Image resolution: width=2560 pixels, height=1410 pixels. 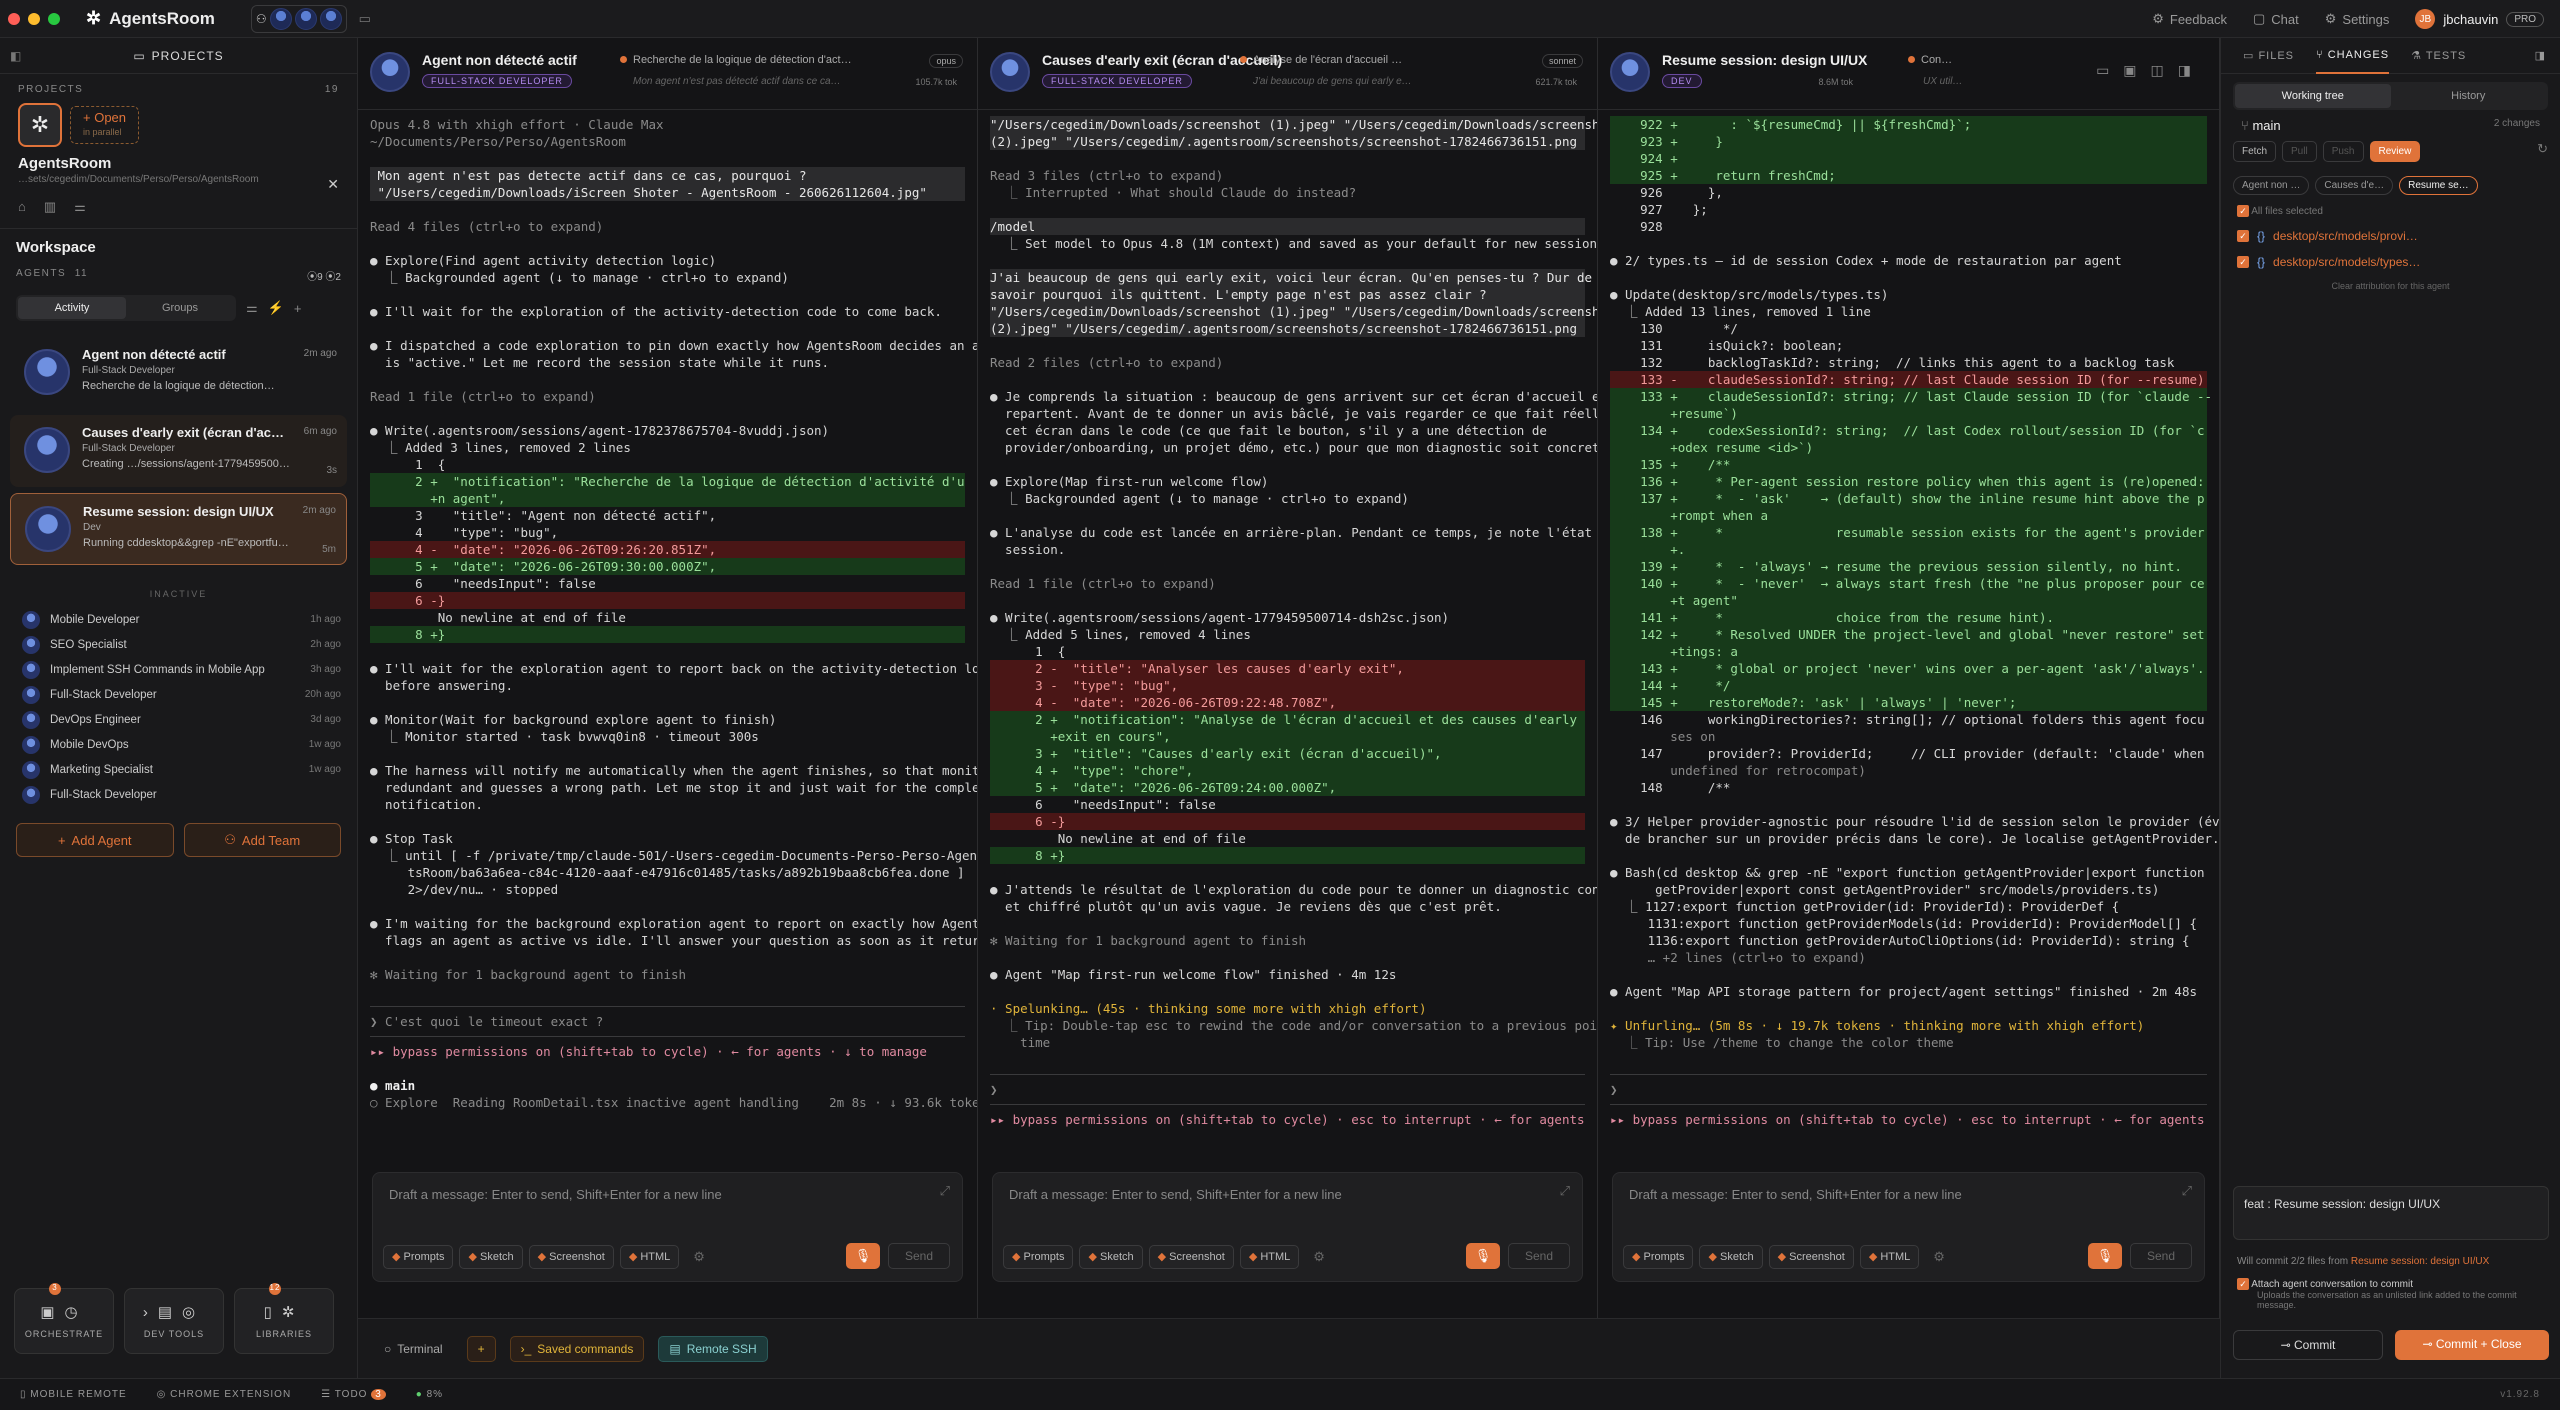 I want to click on refresh-icon: ↻, so click(x=2542, y=151).